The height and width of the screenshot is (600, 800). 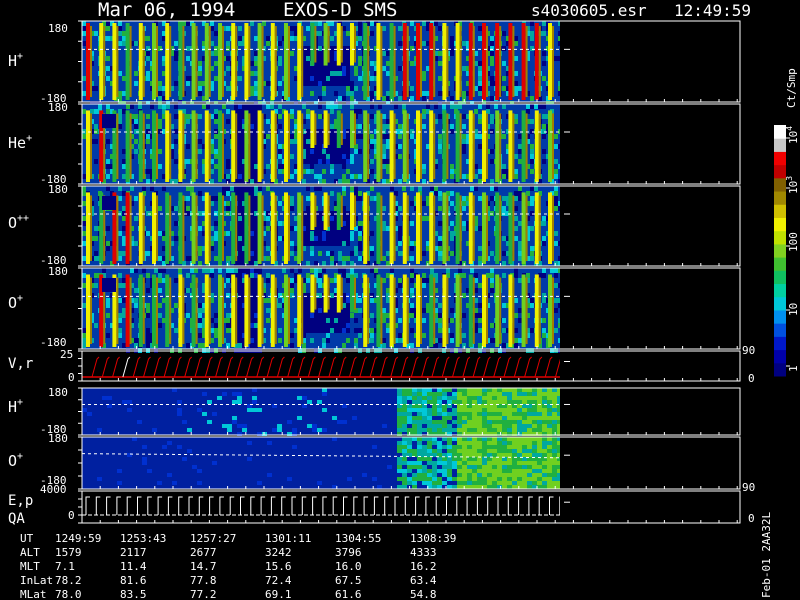 What do you see at coordinates (58, 438) in the screenshot?
I see `op2-ymax-label: 180` at bounding box center [58, 438].